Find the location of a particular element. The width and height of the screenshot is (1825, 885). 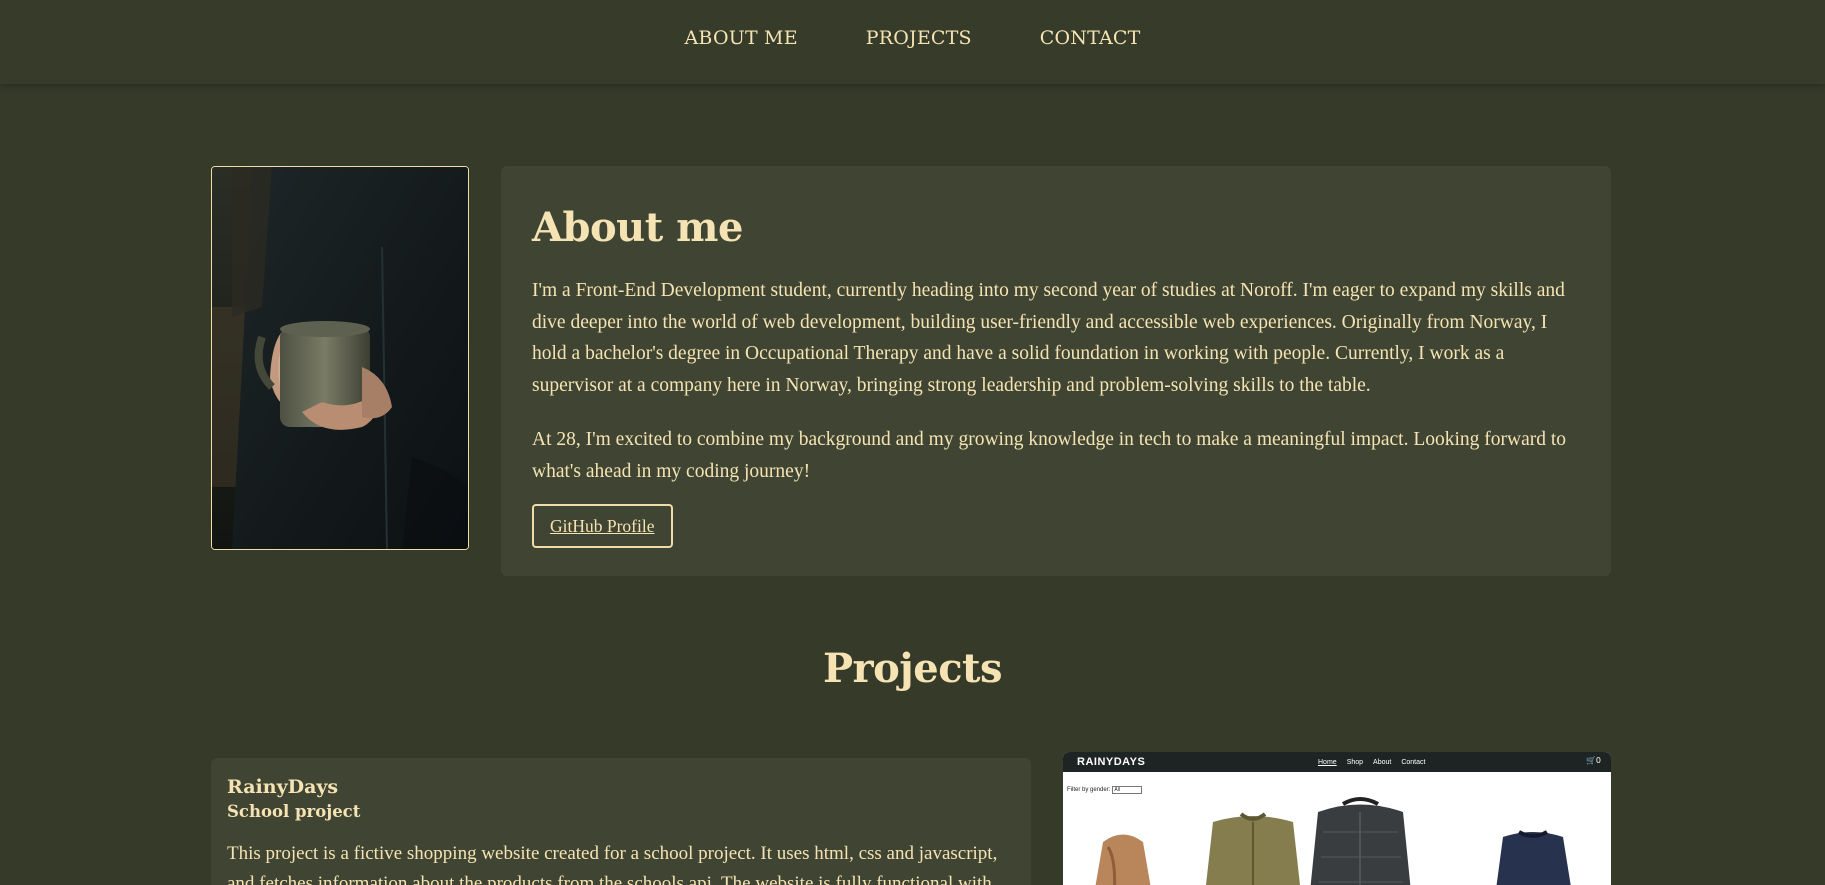

screenshot-logo: RAINYDAYS is located at coordinates (1111, 762).